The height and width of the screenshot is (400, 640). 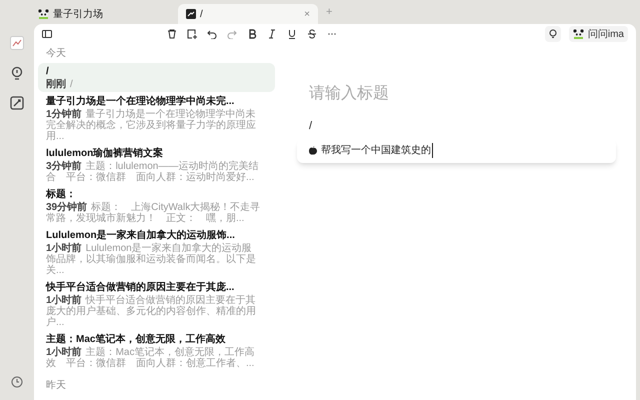 What do you see at coordinates (212, 34) in the screenshot?
I see `undo-icon` at bounding box center [212, 34].